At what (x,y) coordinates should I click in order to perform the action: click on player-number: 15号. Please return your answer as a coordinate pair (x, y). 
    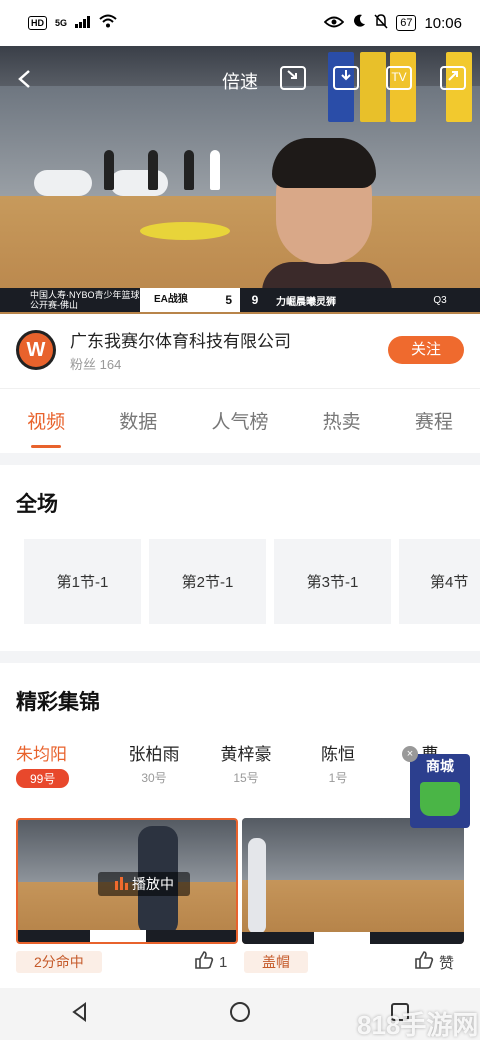
    Looking at the image, I should click on (246, 778).